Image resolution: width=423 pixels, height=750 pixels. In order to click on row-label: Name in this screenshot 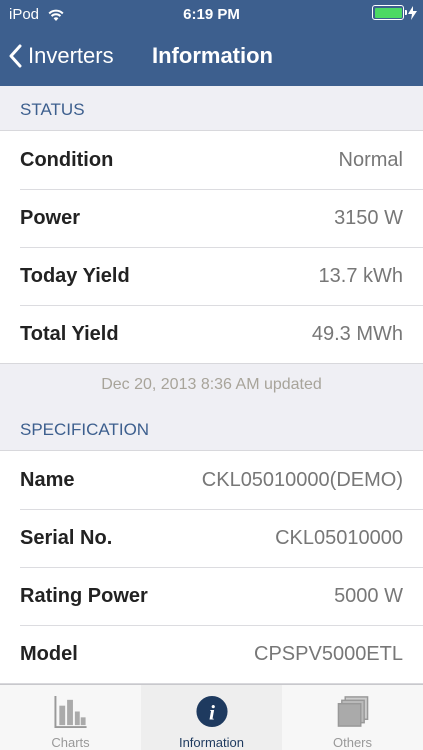, I will do `click(47, 479)`.